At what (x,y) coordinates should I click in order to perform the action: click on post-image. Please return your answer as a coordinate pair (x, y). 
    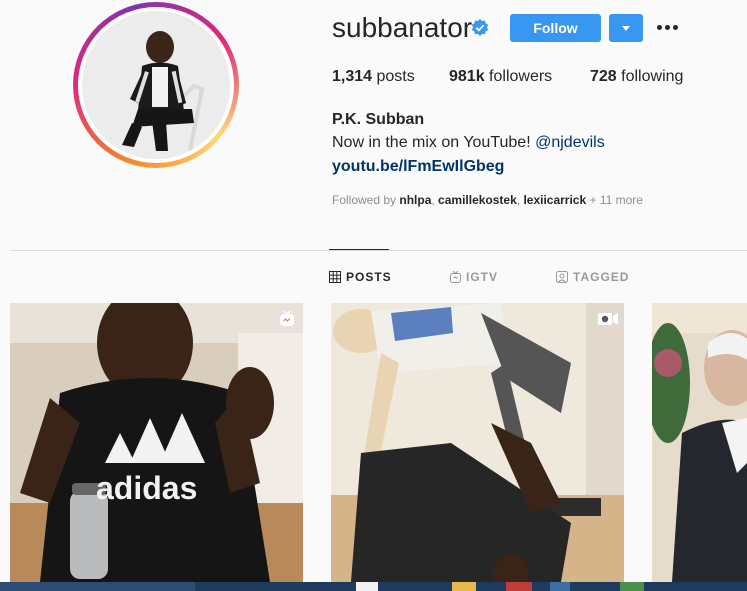
    Looking at the image, I should click on (699, 442).